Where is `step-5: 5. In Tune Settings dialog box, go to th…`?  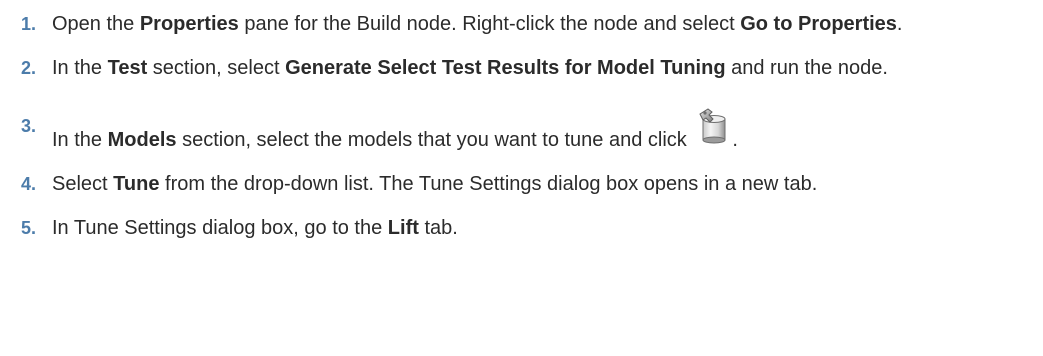
step-5: 5. In Tune Settings dialog box, go to th… is located at coordinates (521, 228).